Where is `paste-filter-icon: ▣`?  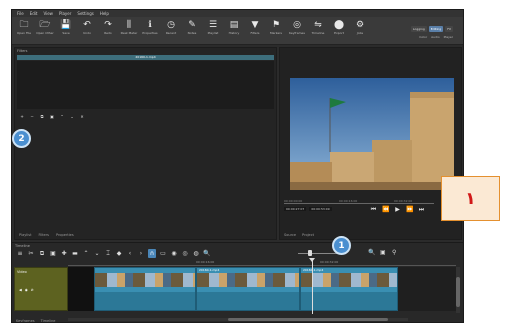 paste-filter-icon: ▣ is located at coordinates (52, 116).